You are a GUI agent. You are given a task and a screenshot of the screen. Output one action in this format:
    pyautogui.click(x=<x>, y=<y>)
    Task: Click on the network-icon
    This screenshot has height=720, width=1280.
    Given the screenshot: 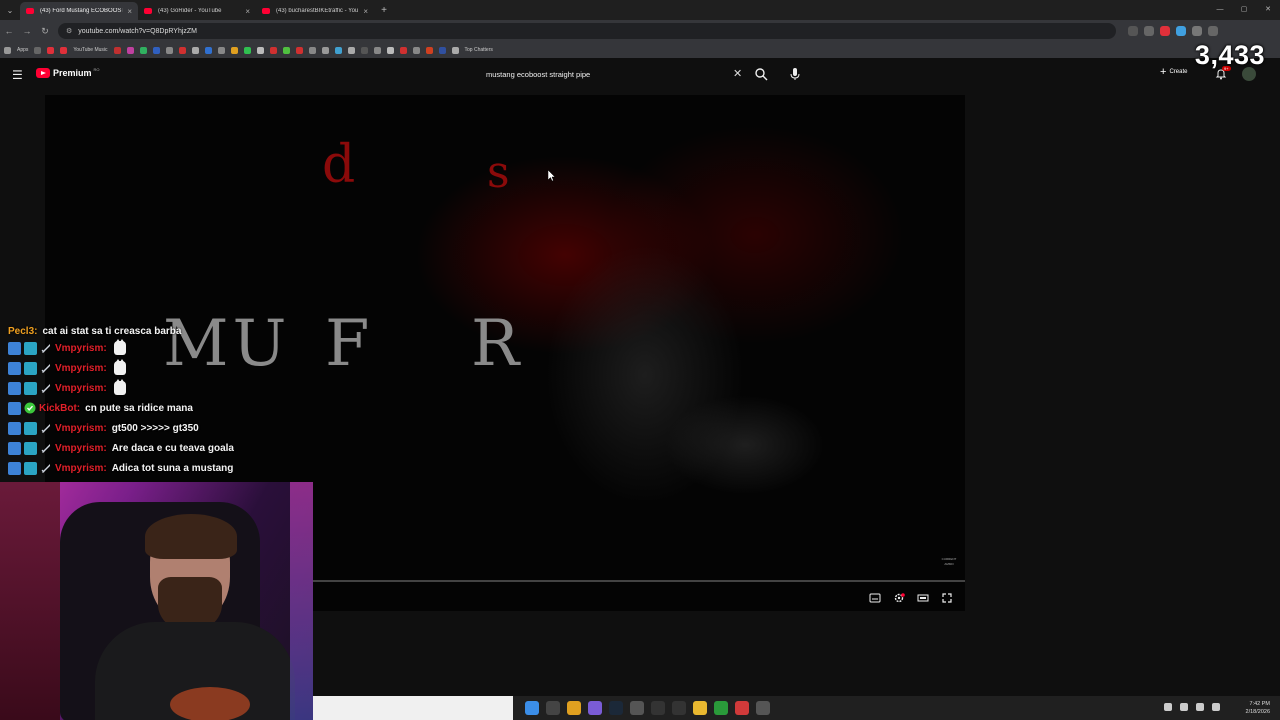 What is the action you would take?
    pyautogui.click(x=1200, y=707)
    